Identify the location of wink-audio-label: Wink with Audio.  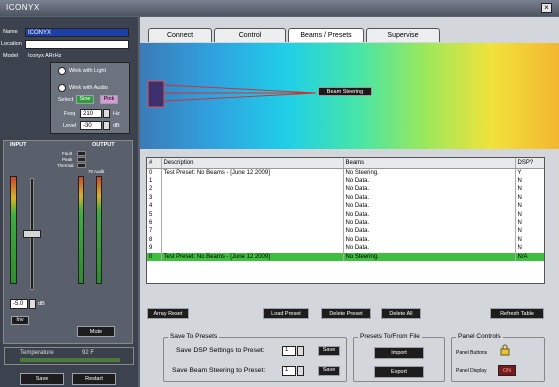
(88, 88).